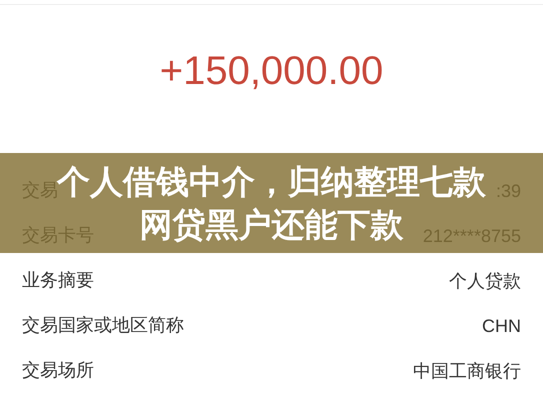 Image resolution: width=543 pixels, height=408 pixels. Describe the element at coordinates (485, 281) in the screenshot. I see `row-value: 个人贷款` at that location.